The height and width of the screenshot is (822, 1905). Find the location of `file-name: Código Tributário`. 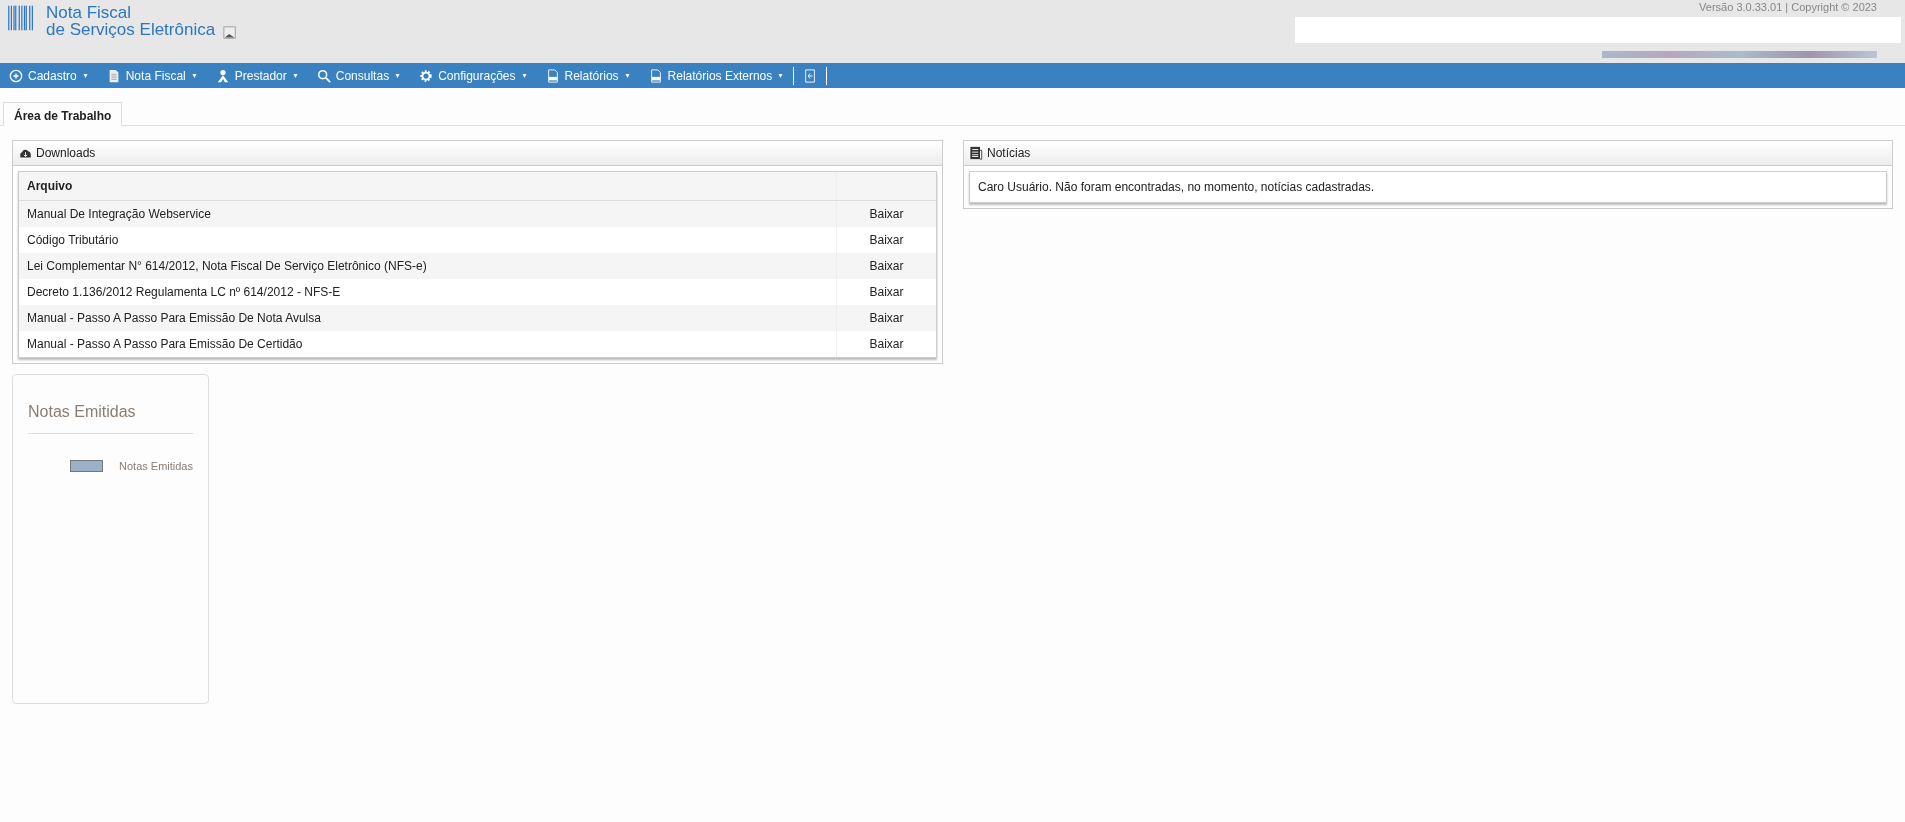

file-name: Código Tributário is located at coordinates (73, 240).